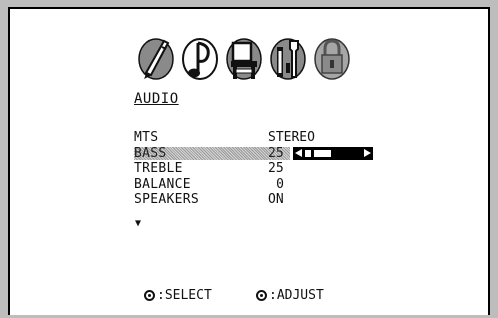 Image resolution: width=498 pixels, height=318 pixels. I want to click on picture-brush-icon, so click(156, 57).